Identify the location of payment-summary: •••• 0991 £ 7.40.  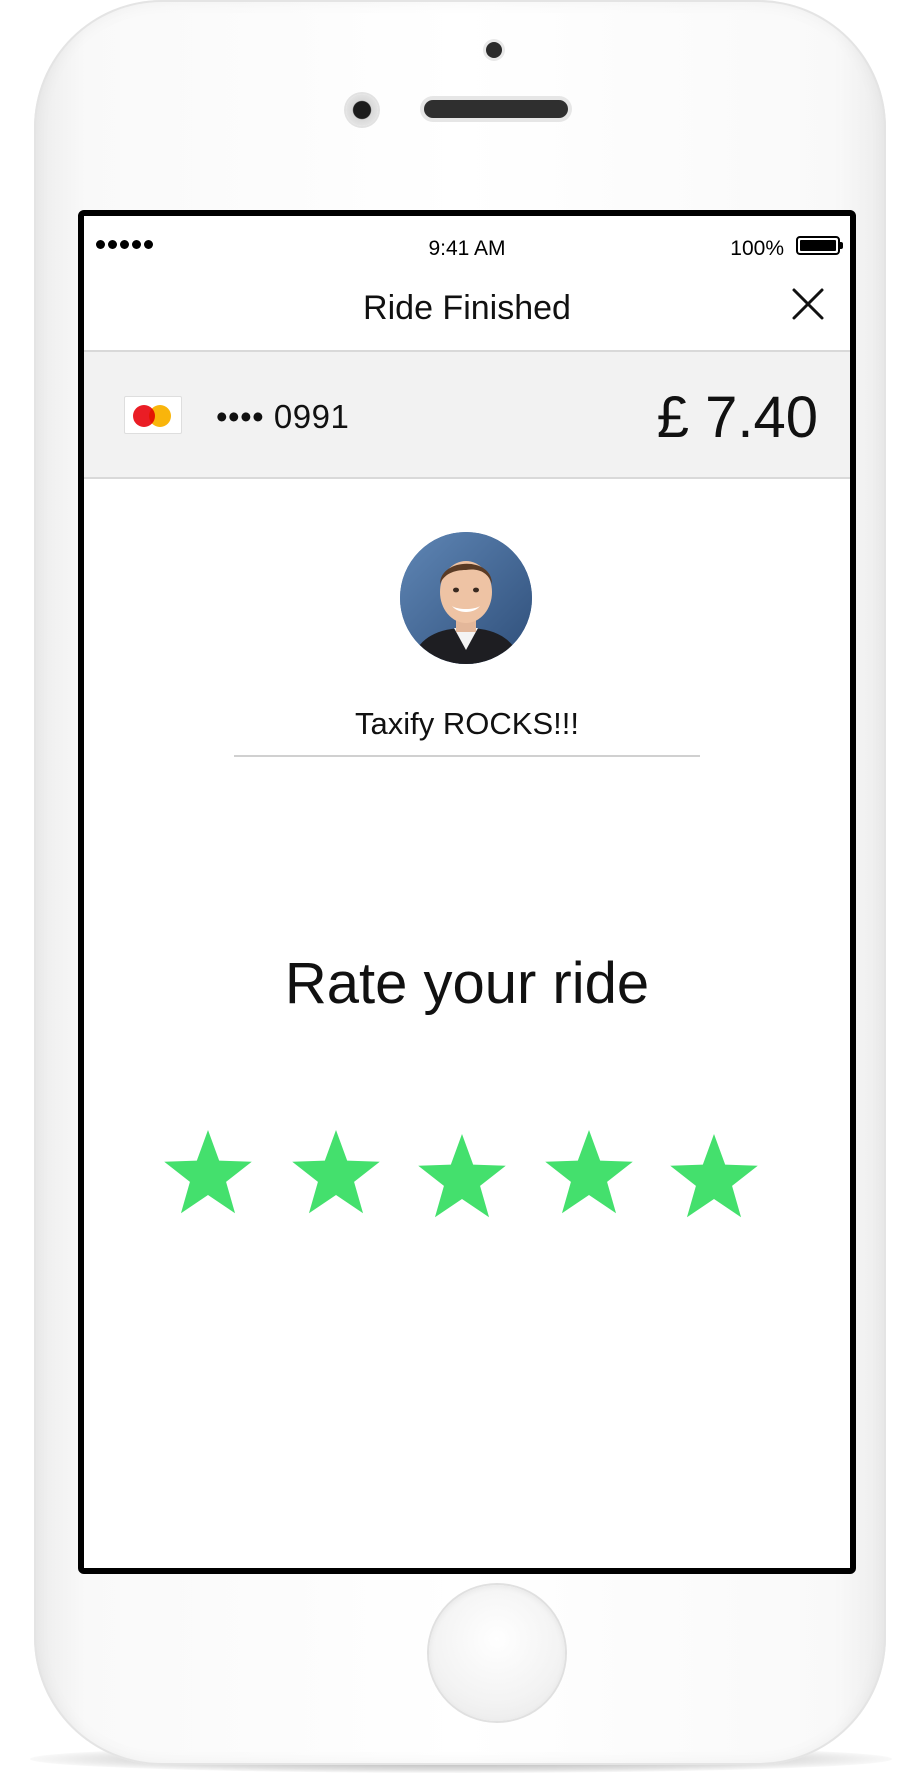
(467, 415).